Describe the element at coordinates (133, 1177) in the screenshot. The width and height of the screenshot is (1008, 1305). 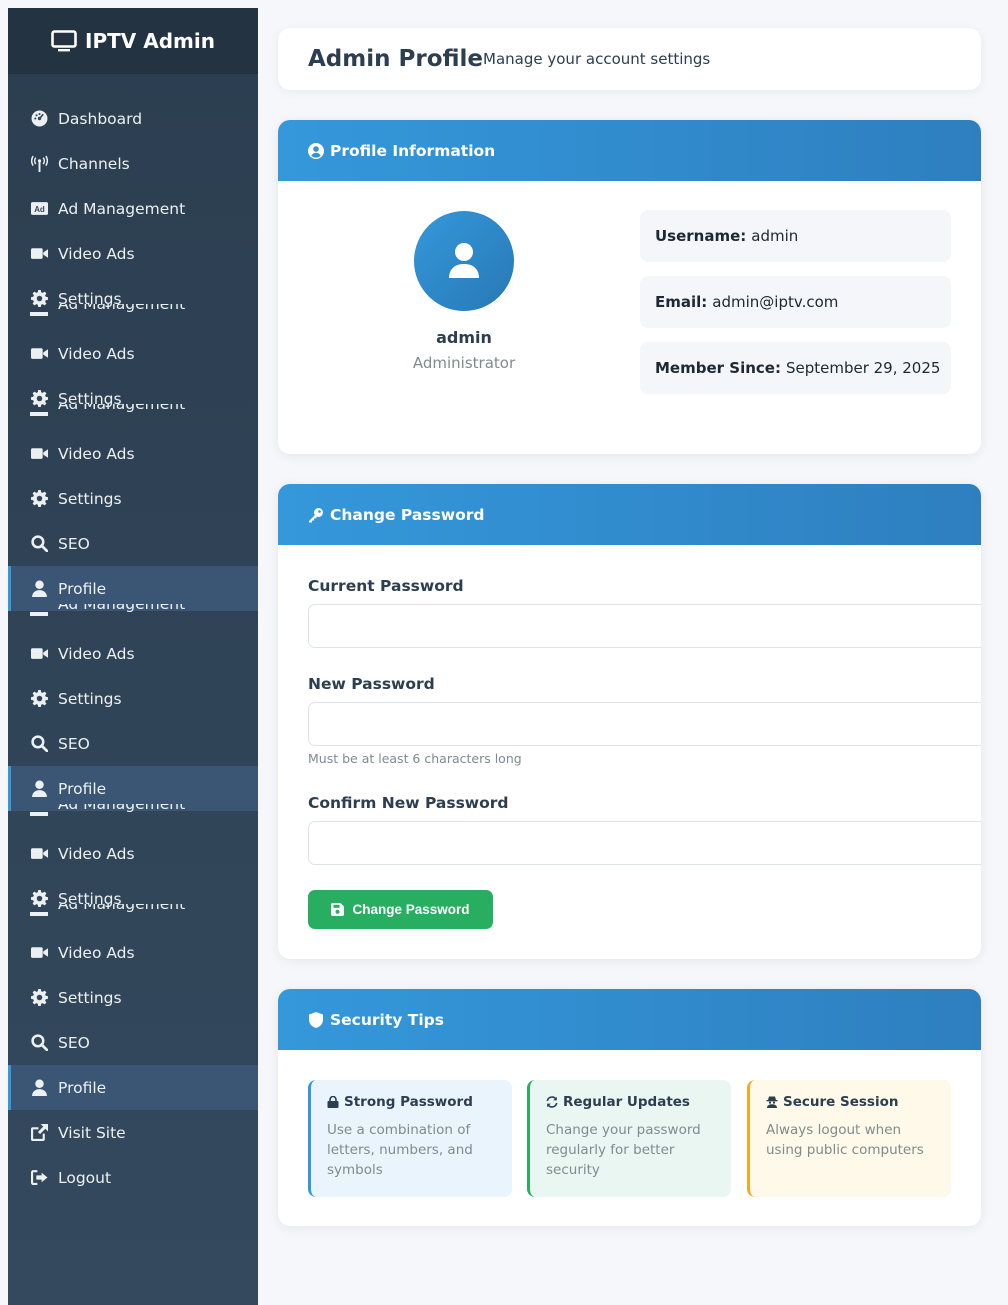
I see `sidebar-item-logout: Logout` at that location.